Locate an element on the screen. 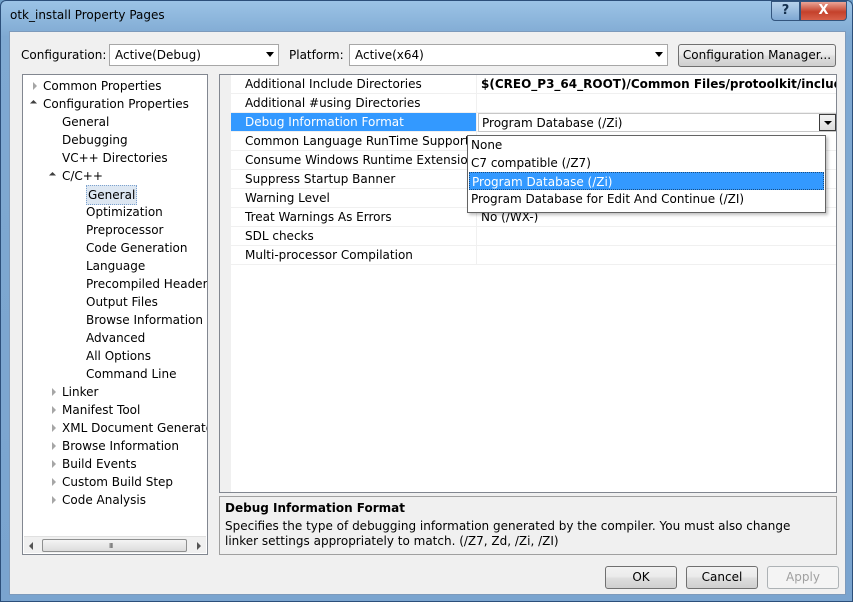 This screenshot has width=853, height=602. property-name: Suppress Startup Banner is located at coordinates (354, 179).